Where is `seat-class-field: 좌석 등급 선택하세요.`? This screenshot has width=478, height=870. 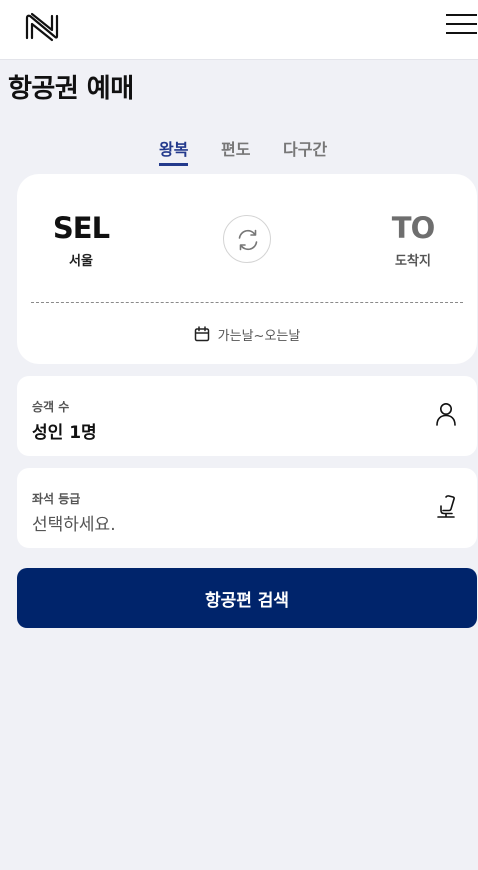
seat-class-field: 좌석 등급 선택하세요. is located at coordinates (247, 508).